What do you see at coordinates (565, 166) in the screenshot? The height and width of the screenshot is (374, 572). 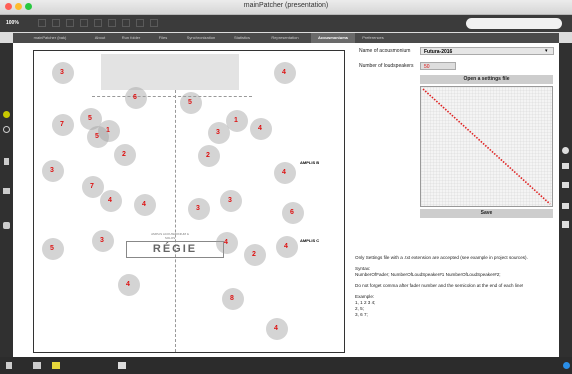 I see `columns-icon` at bounding box center [565, 166].